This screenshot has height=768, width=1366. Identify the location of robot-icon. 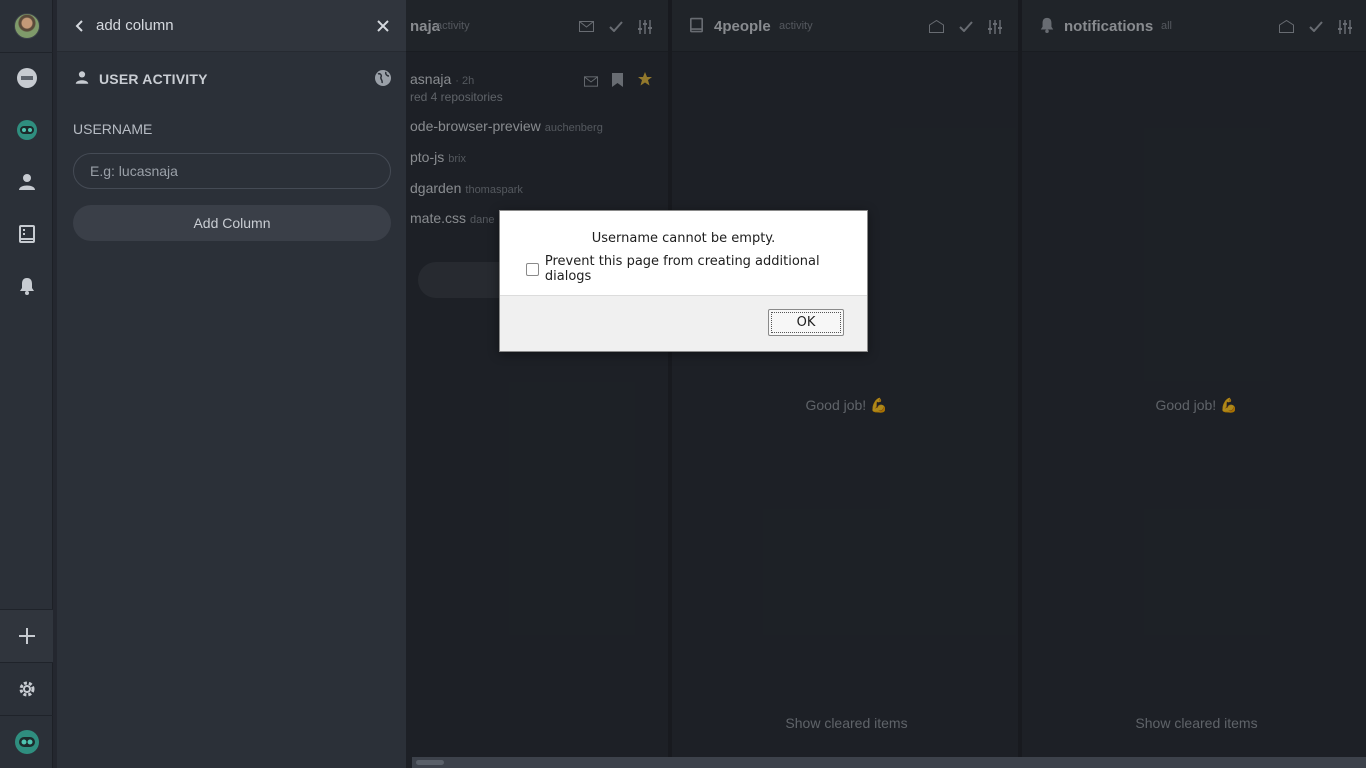
(26, 130).